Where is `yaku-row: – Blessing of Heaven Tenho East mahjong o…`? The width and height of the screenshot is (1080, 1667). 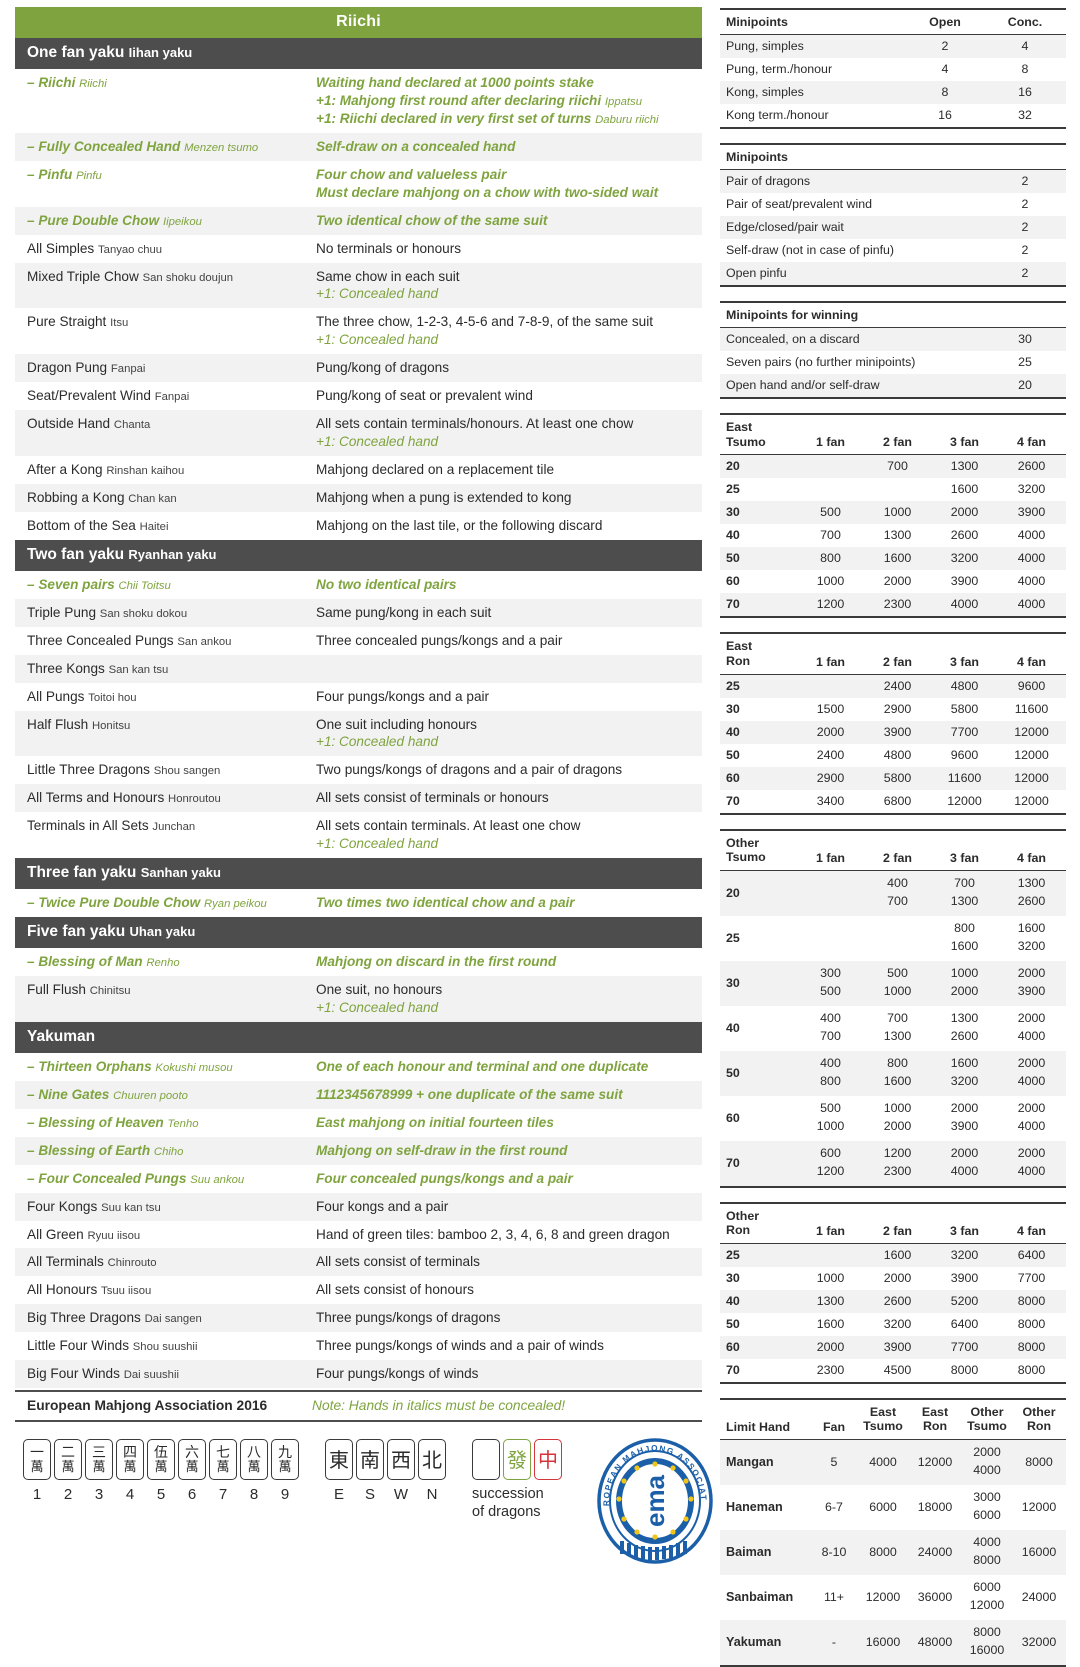
yaku-row: – Blessing of Heaven Tenho East mahjong o… is located at coordinates (358, 1123).